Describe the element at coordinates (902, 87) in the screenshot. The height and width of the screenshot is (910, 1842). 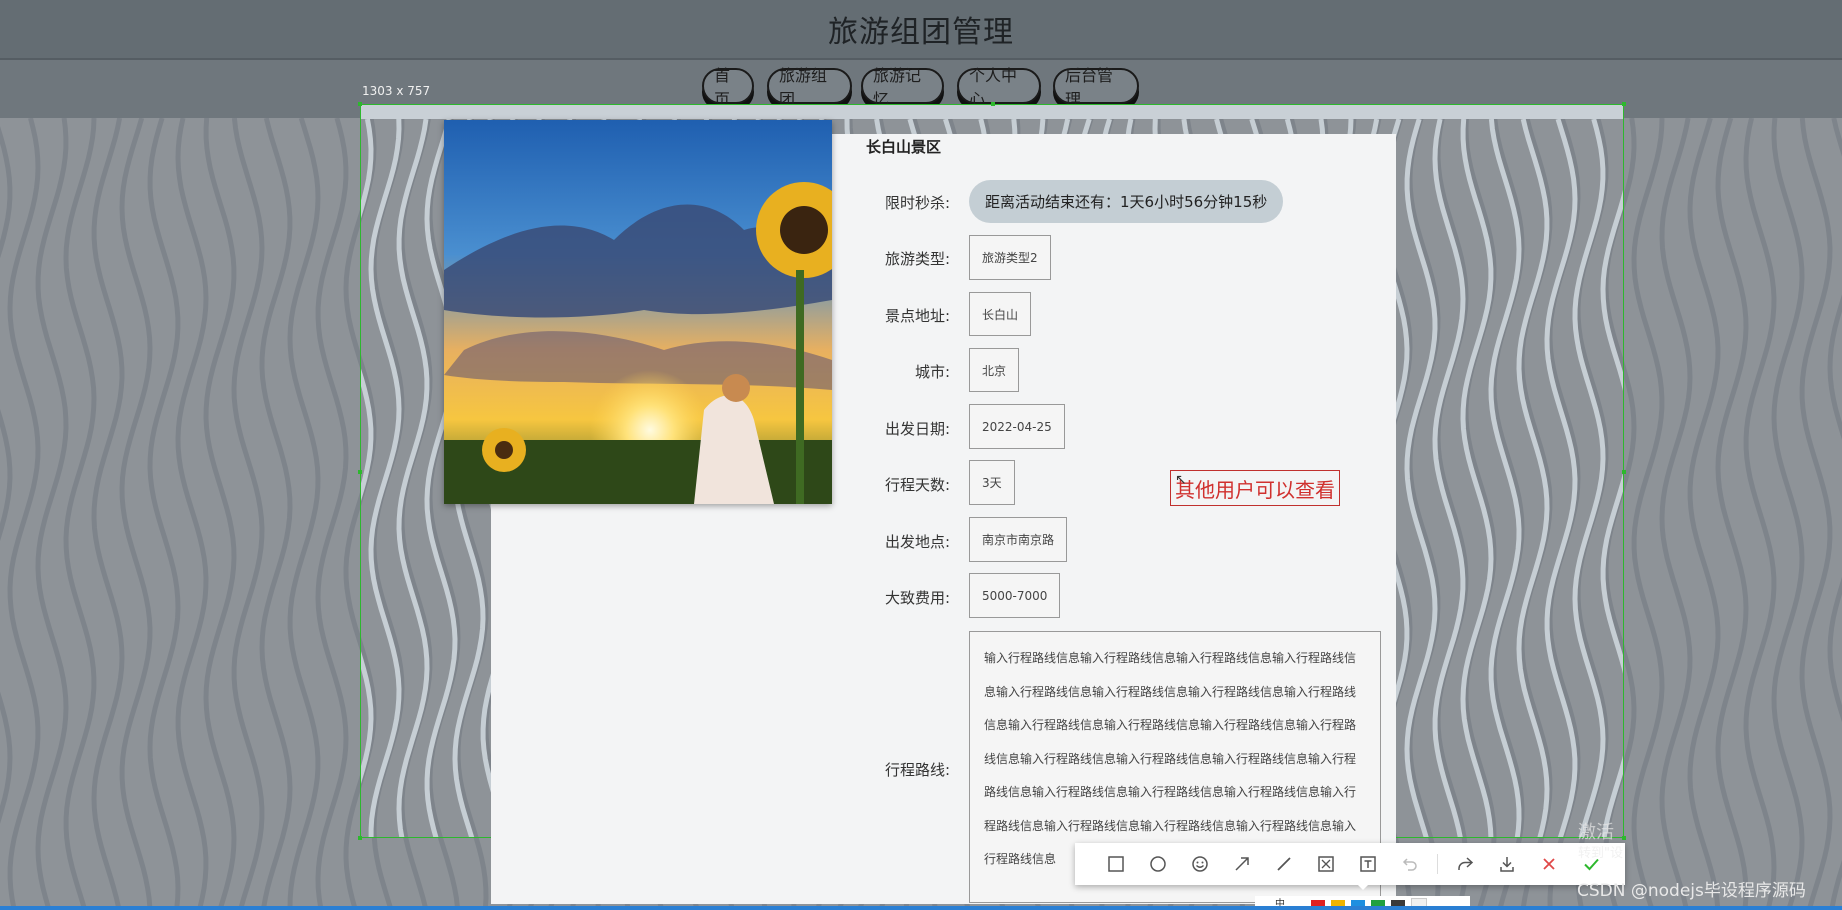
I see `nav-tour-memory: 旅游记忆` at that location.